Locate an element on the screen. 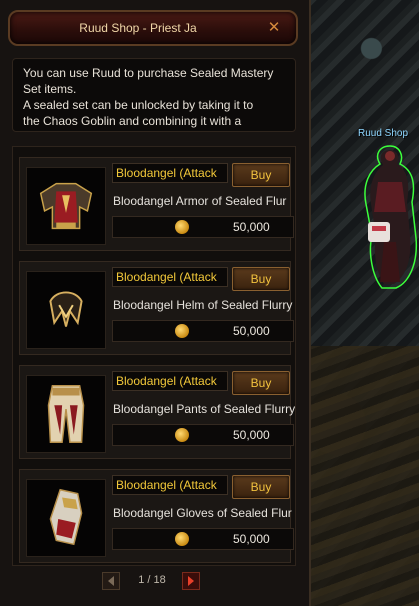 This screenshot has height=606, width=419. npc-name-label: Ruud Shop is located at coordinates (383, 133).